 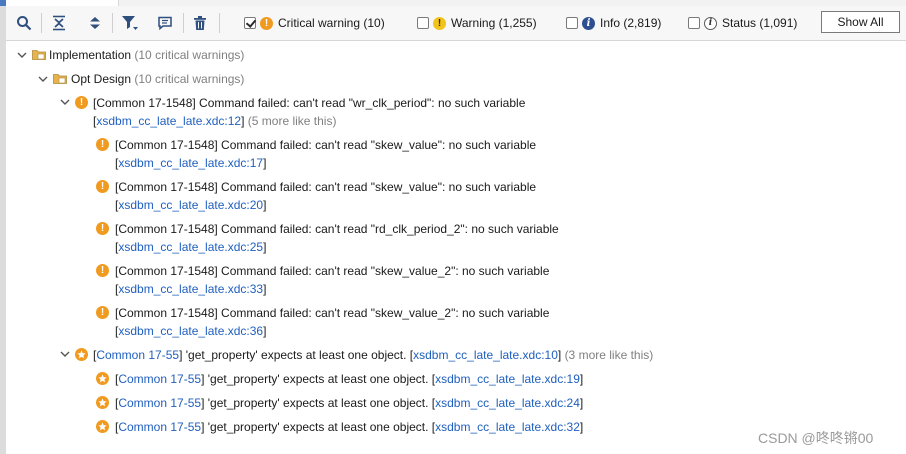 What do you see at coordinates (168, 121) in the screenshot?
I see `group-1-file-link: xsdbm_cc_late_late.xdc:12` at bounding box center [168, 121].